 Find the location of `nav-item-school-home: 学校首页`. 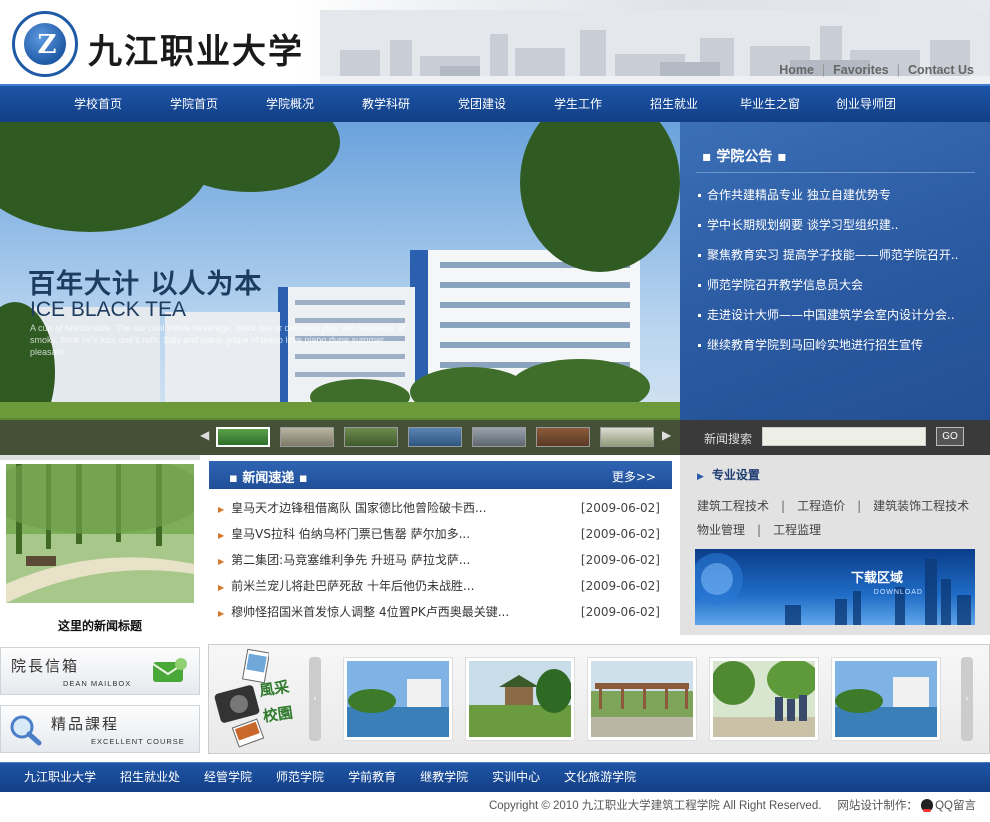

nav-item-school-home: 学校首页 is located at coordinates (98, 104).